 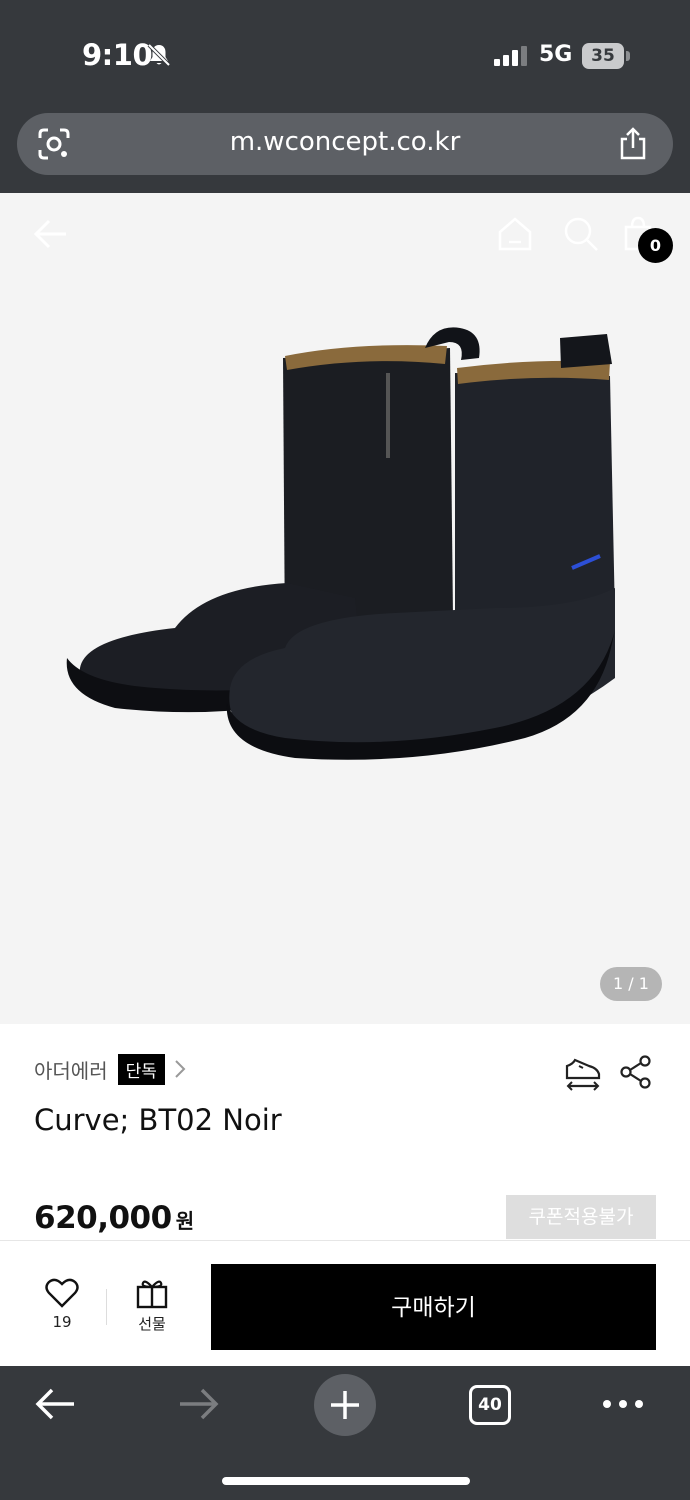 I want to click on home-indicator, so click(x=346, y=1481).